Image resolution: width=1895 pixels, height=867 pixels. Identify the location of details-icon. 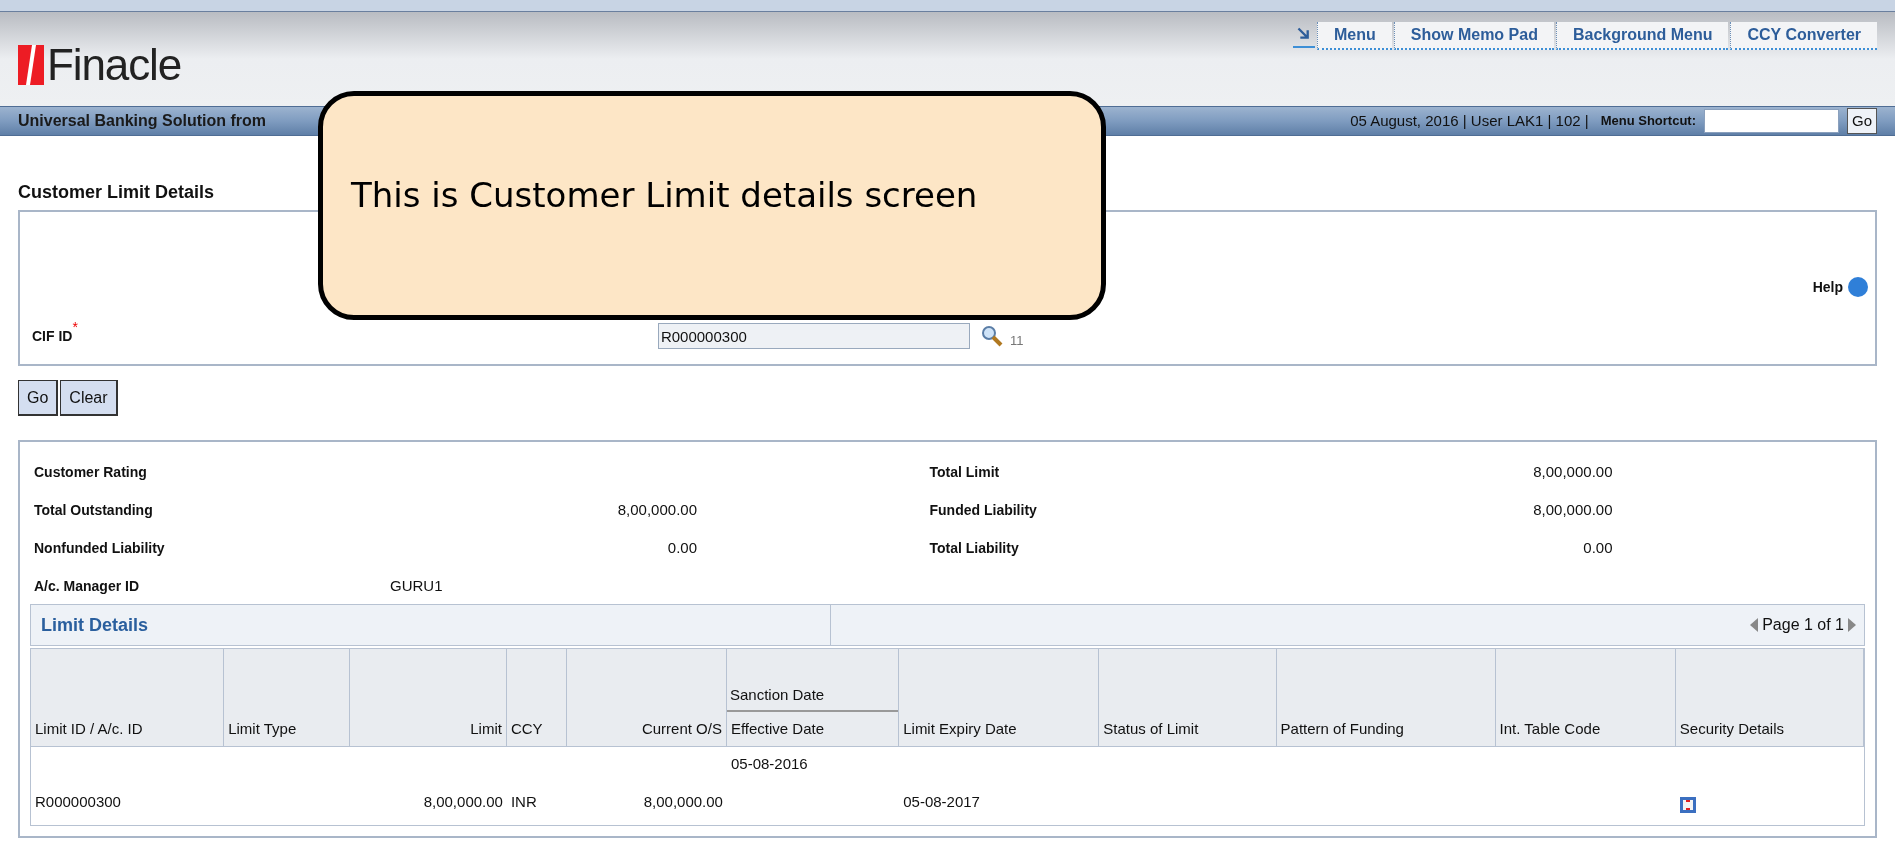
(1687, 805).